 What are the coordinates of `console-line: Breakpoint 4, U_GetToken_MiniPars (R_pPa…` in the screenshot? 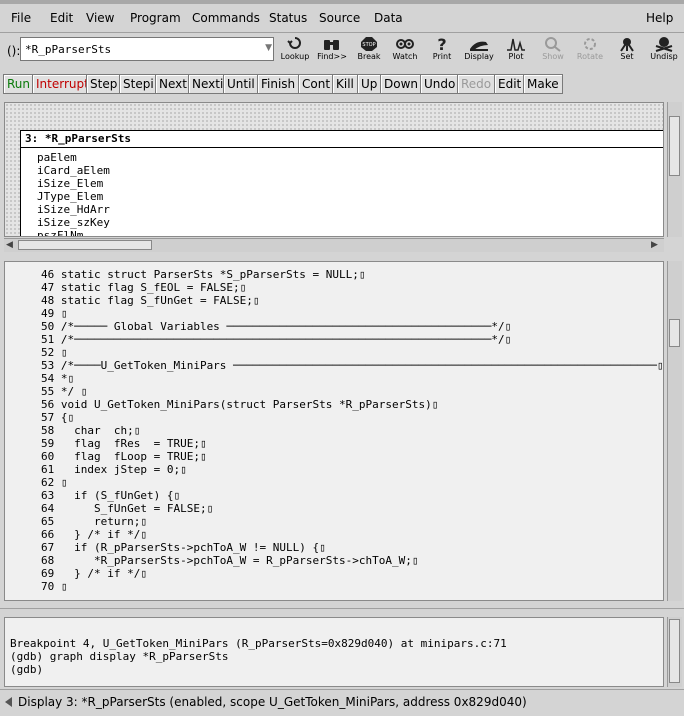 It's located at (258, 643).